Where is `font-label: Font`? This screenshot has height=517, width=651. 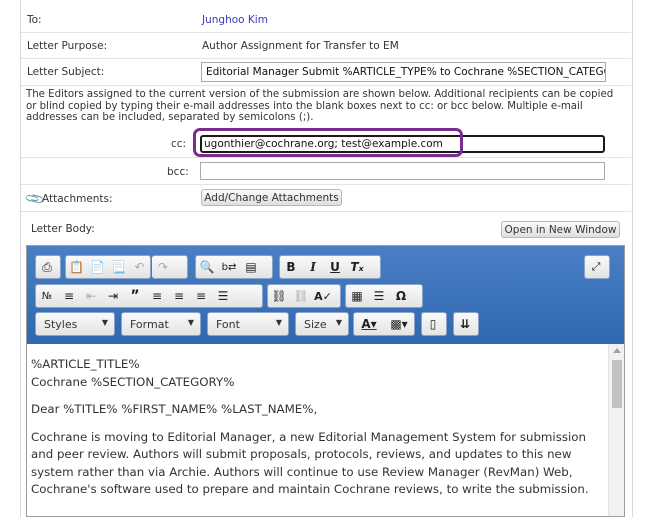 font-label: Font is located at coordinates (228, 324).